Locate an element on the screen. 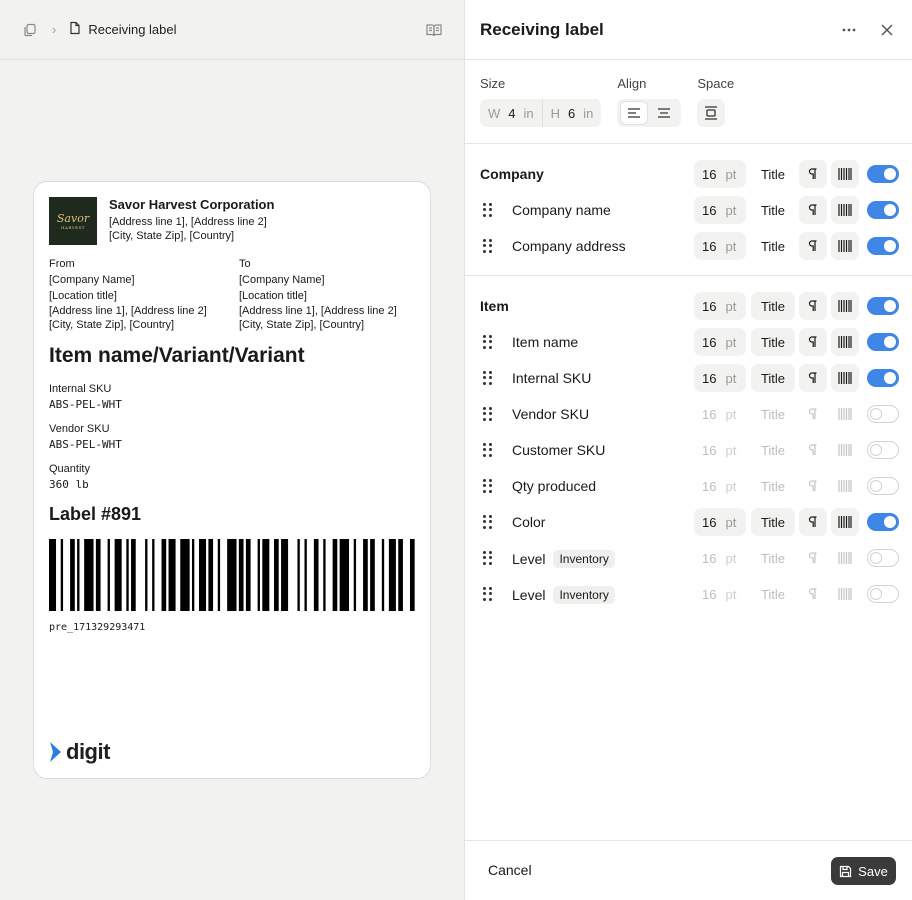 The width and height of the screenshot is (912, 900). font-size-value: 16 is located at coordinates (709, 306).